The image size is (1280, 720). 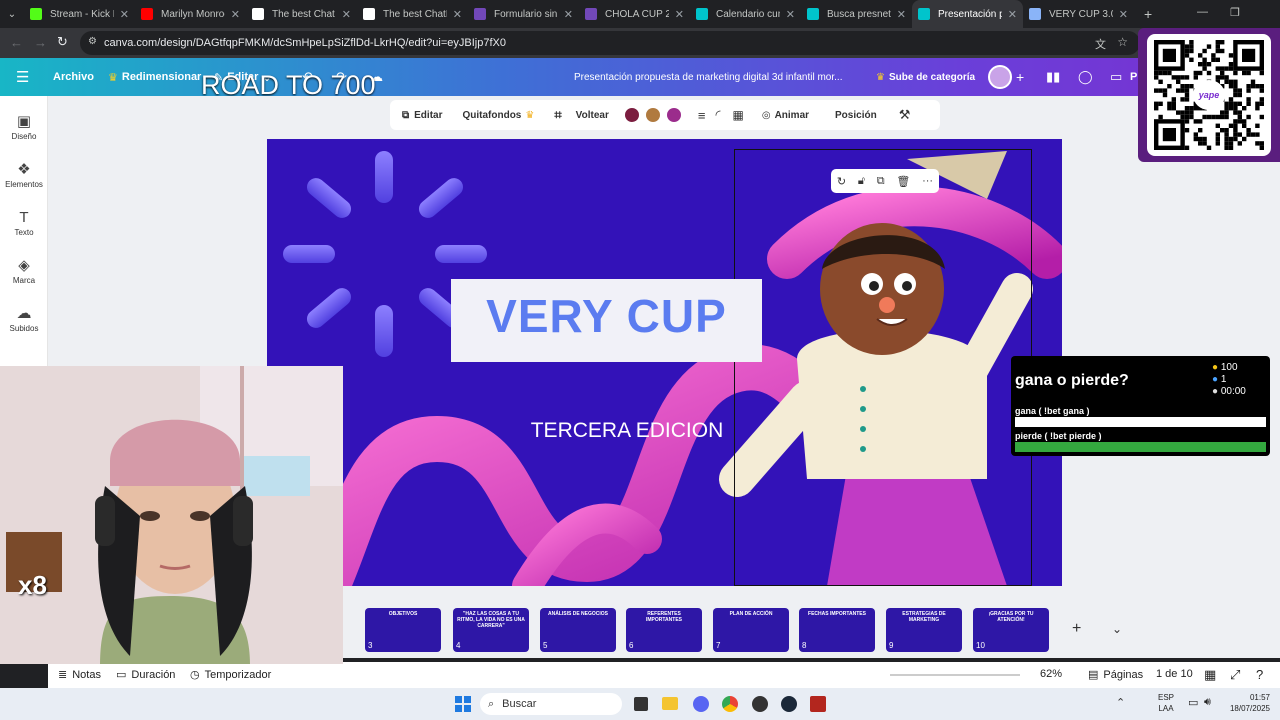 What do you see at coordinates (1207, 702) in the screenshot?
I see `volume-icon: 🔊︎` at bounding box center [1207, 702].